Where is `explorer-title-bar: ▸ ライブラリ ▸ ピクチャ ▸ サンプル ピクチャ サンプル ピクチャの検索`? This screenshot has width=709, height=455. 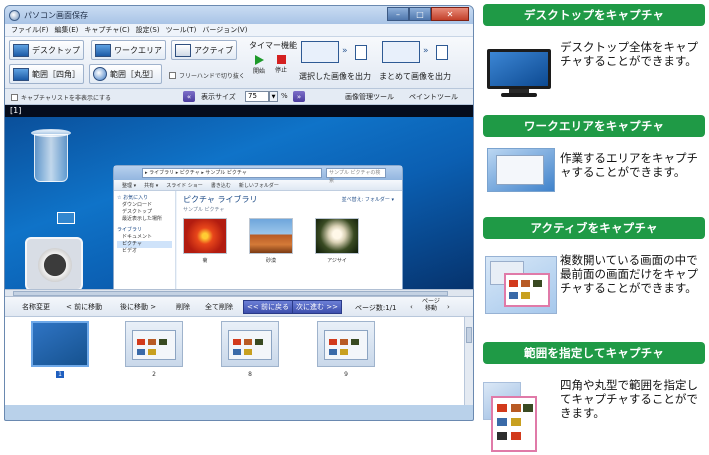
explorer-title-bar: ▸ ライブラリ ▸ ピクチャ ▸ サンプル ピクチャ サンプル ピクチャの検索 is located at coordinates (258, 175).